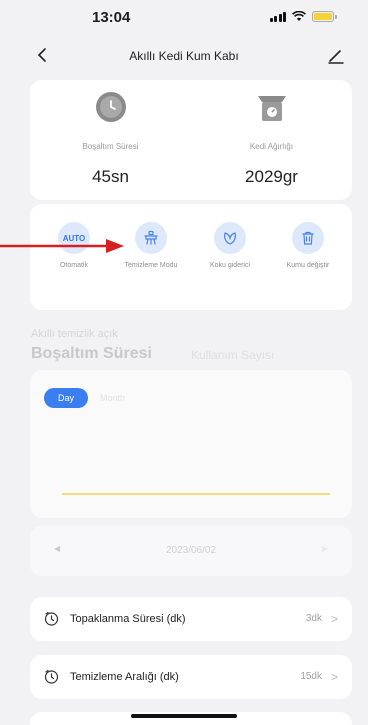  I want to click on weighing-scale-icon, so click(272, 108).